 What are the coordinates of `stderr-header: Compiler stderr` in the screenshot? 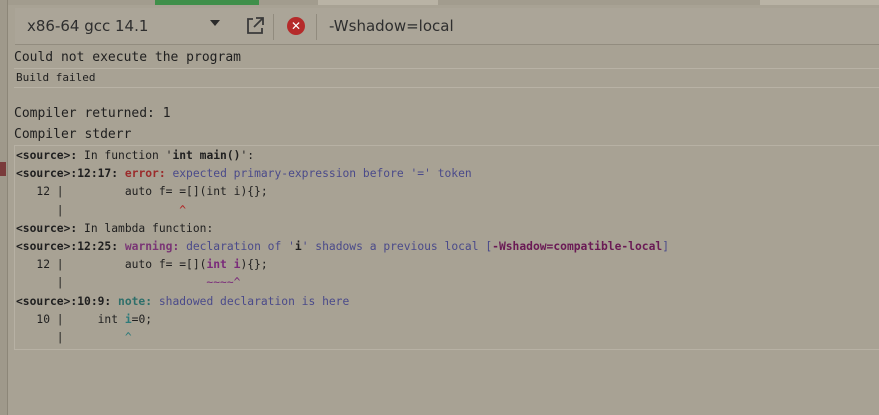 It's located at (73, 134).